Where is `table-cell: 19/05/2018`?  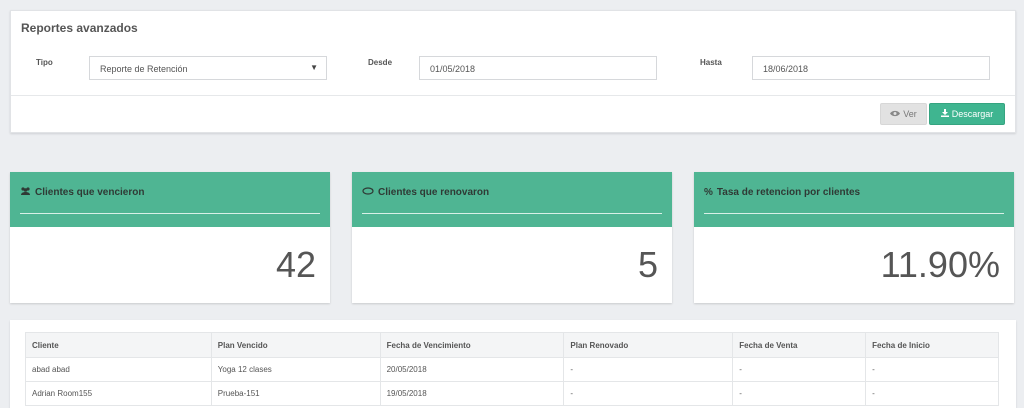 table-cell: 19/05/2018 is located at coordinates (472, 393).